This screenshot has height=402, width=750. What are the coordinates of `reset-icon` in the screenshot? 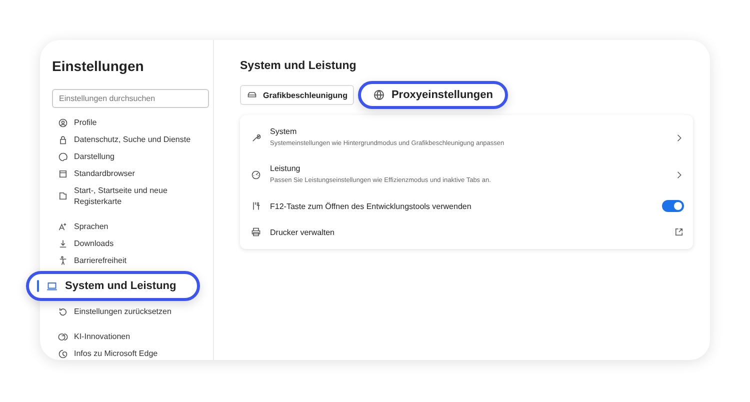 It's located at (63, 311).